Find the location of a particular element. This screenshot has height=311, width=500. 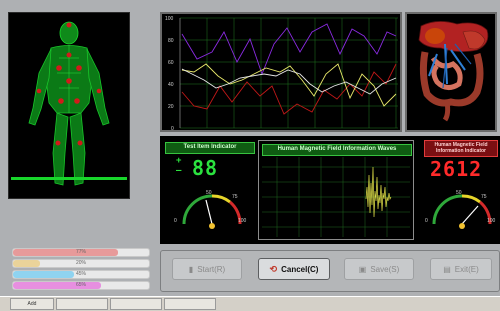

plus-sign: + is located at coordinates (179, 161).